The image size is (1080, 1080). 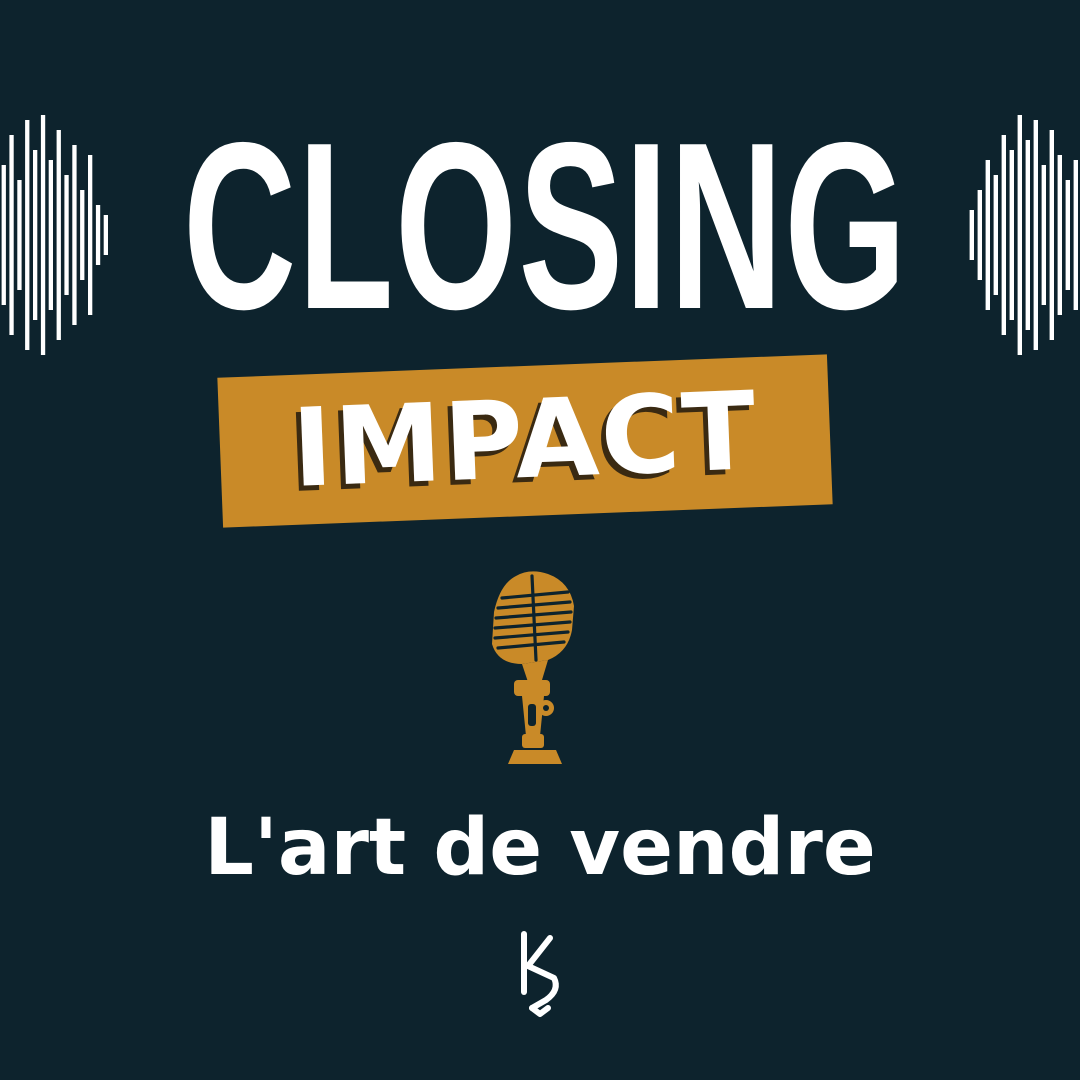 I want to click on tagline: L'art de vendre, so click(x=540, y=848).